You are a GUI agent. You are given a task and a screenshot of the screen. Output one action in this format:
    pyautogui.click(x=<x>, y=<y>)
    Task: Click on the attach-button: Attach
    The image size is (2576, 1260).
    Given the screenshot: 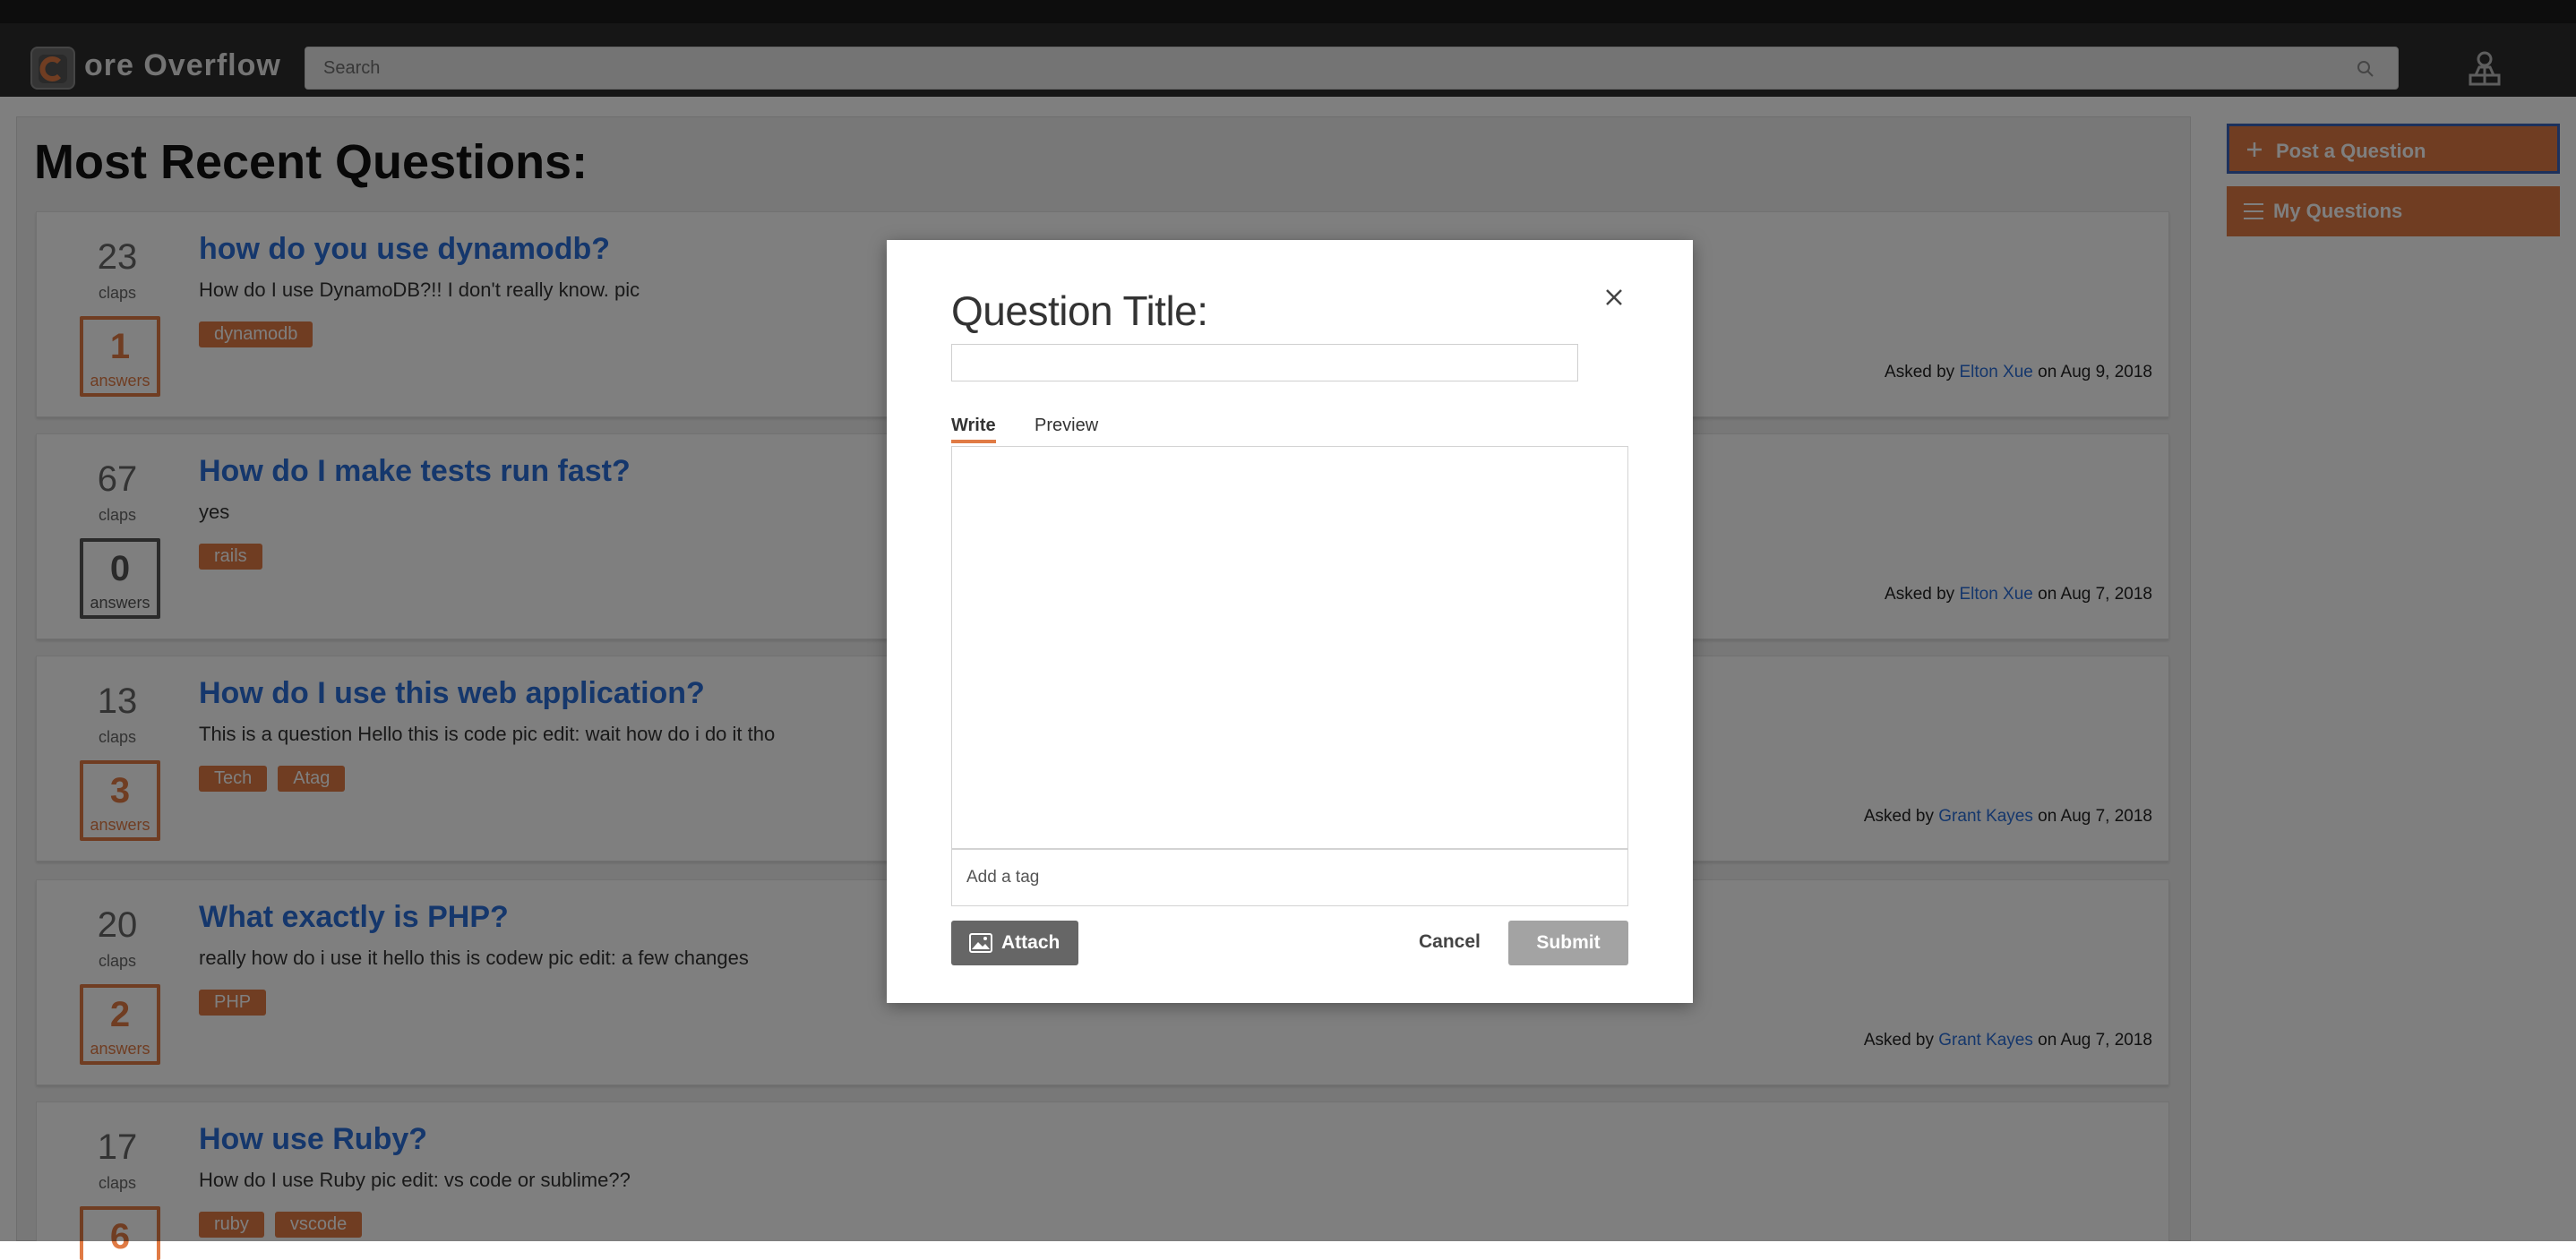 What is the action you would take?
    pyautogui.click(x=1014, y=943)
    